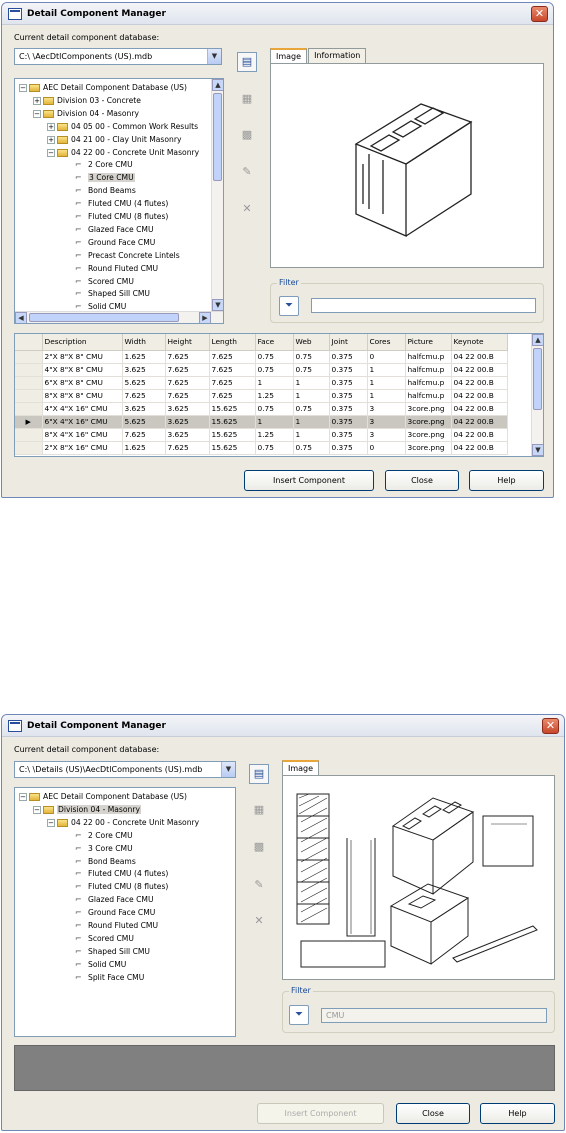  I want to click on tree-horizontal-scrollbar: ◀ ▶, so click(119, 317).